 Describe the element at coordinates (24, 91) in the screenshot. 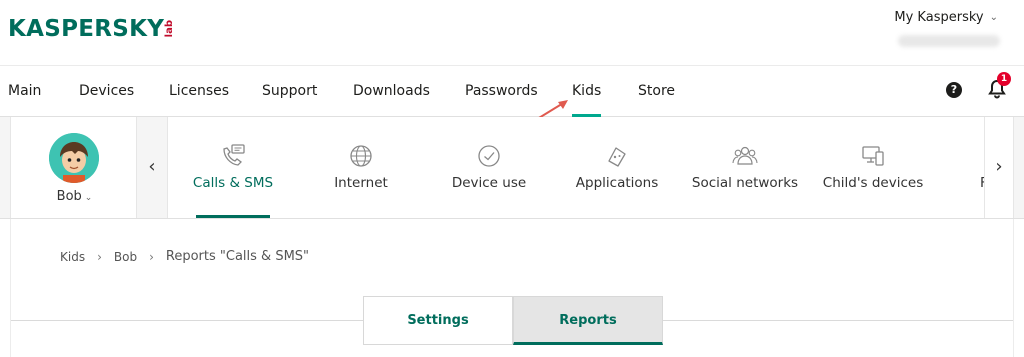

I see `nav-item-main: Main` at that location.